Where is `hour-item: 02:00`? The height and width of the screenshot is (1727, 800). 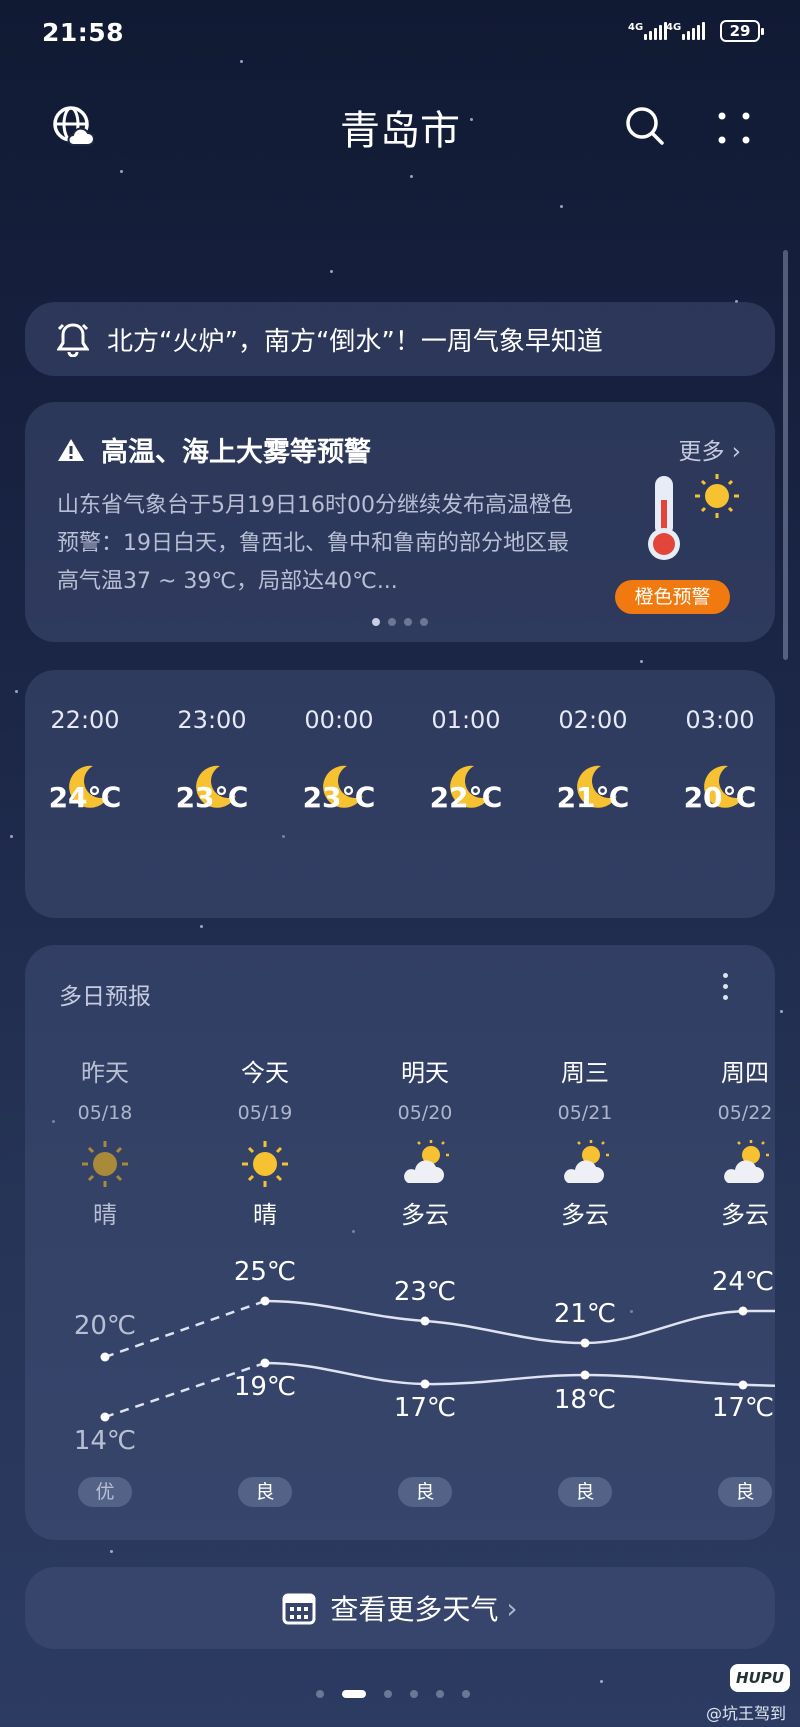
hour-item: 02:00 is located at coordinates (593, 720).